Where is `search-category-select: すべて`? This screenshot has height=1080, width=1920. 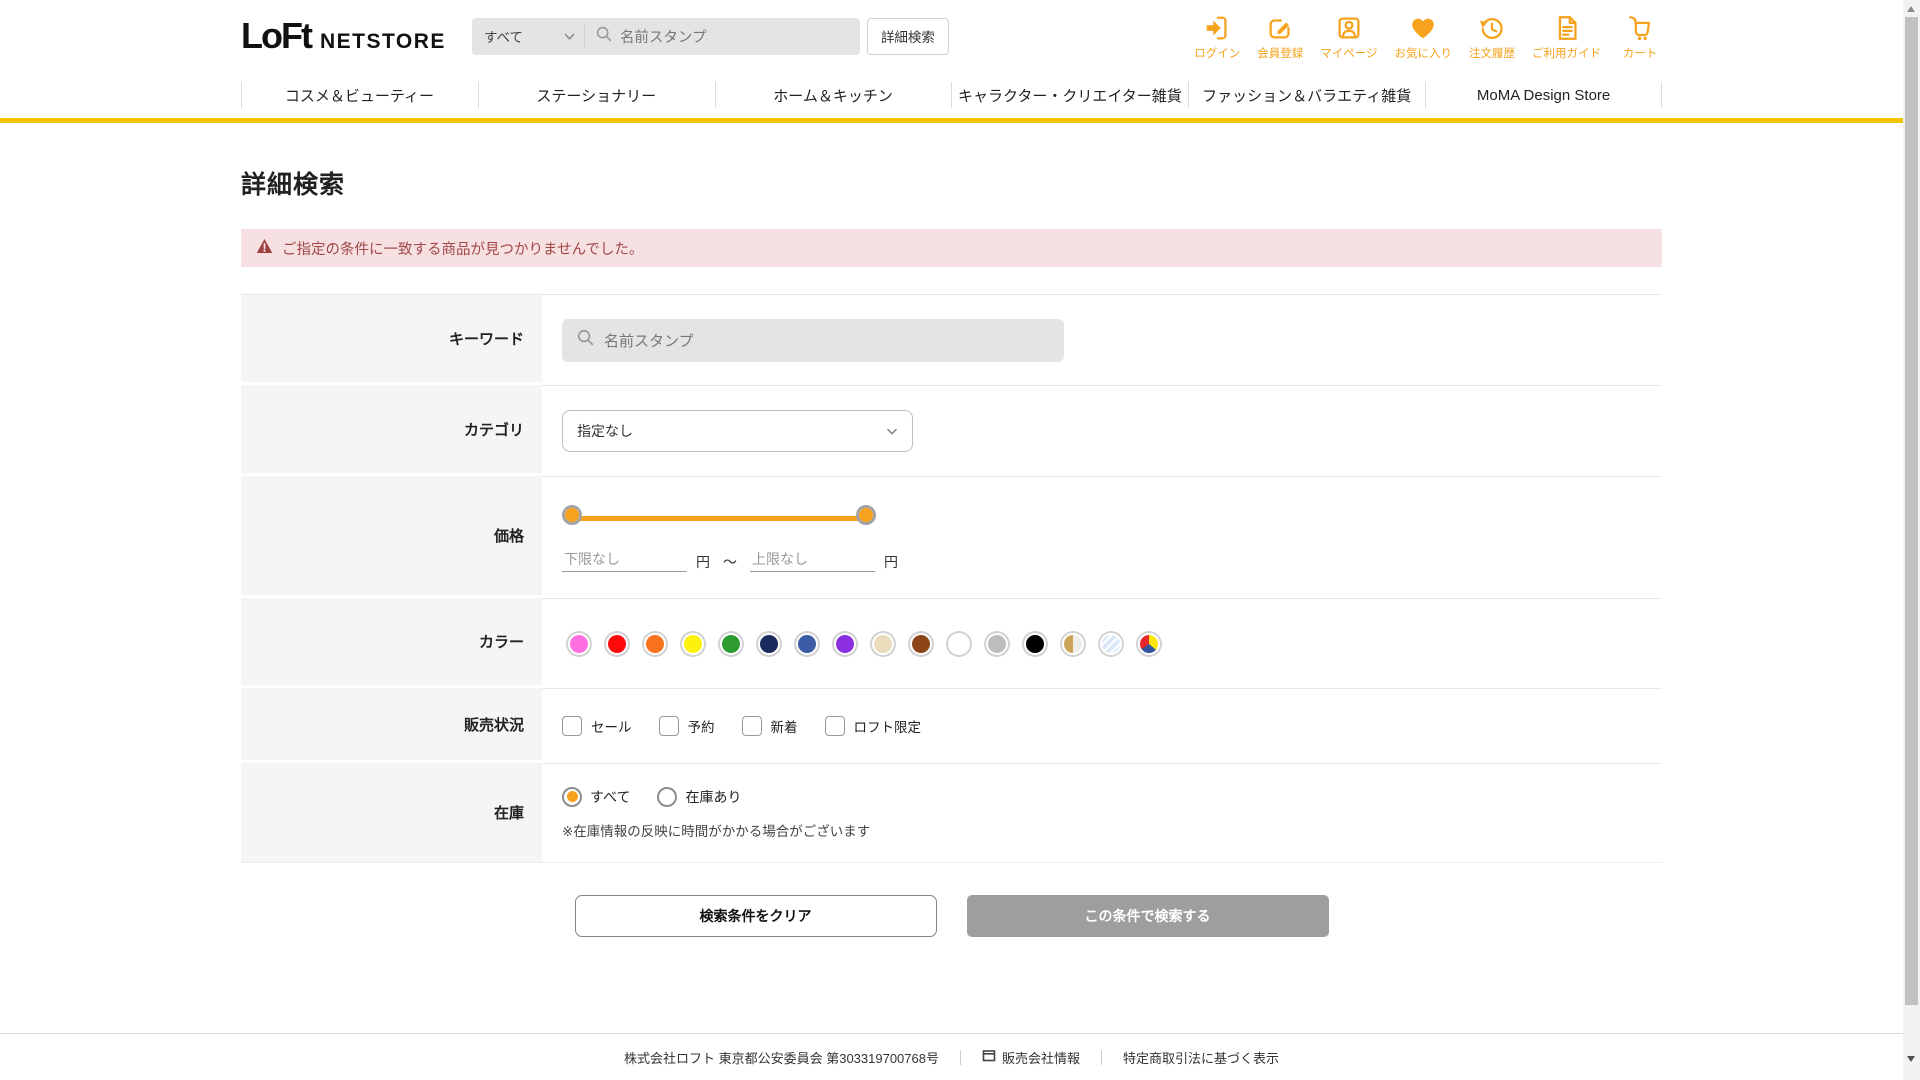 search-category-select: すべて is located at coordinates (528, 36).